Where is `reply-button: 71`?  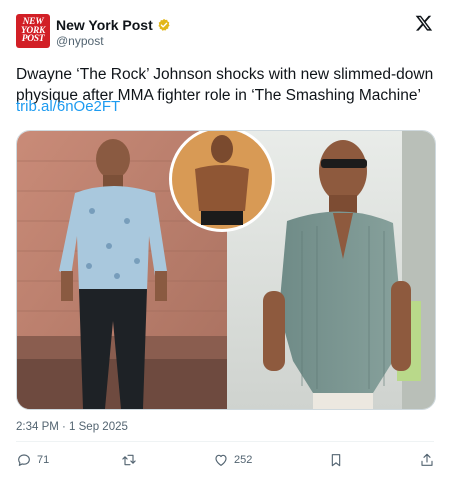
reply-button: 71 is located at coordinates (32, 460).